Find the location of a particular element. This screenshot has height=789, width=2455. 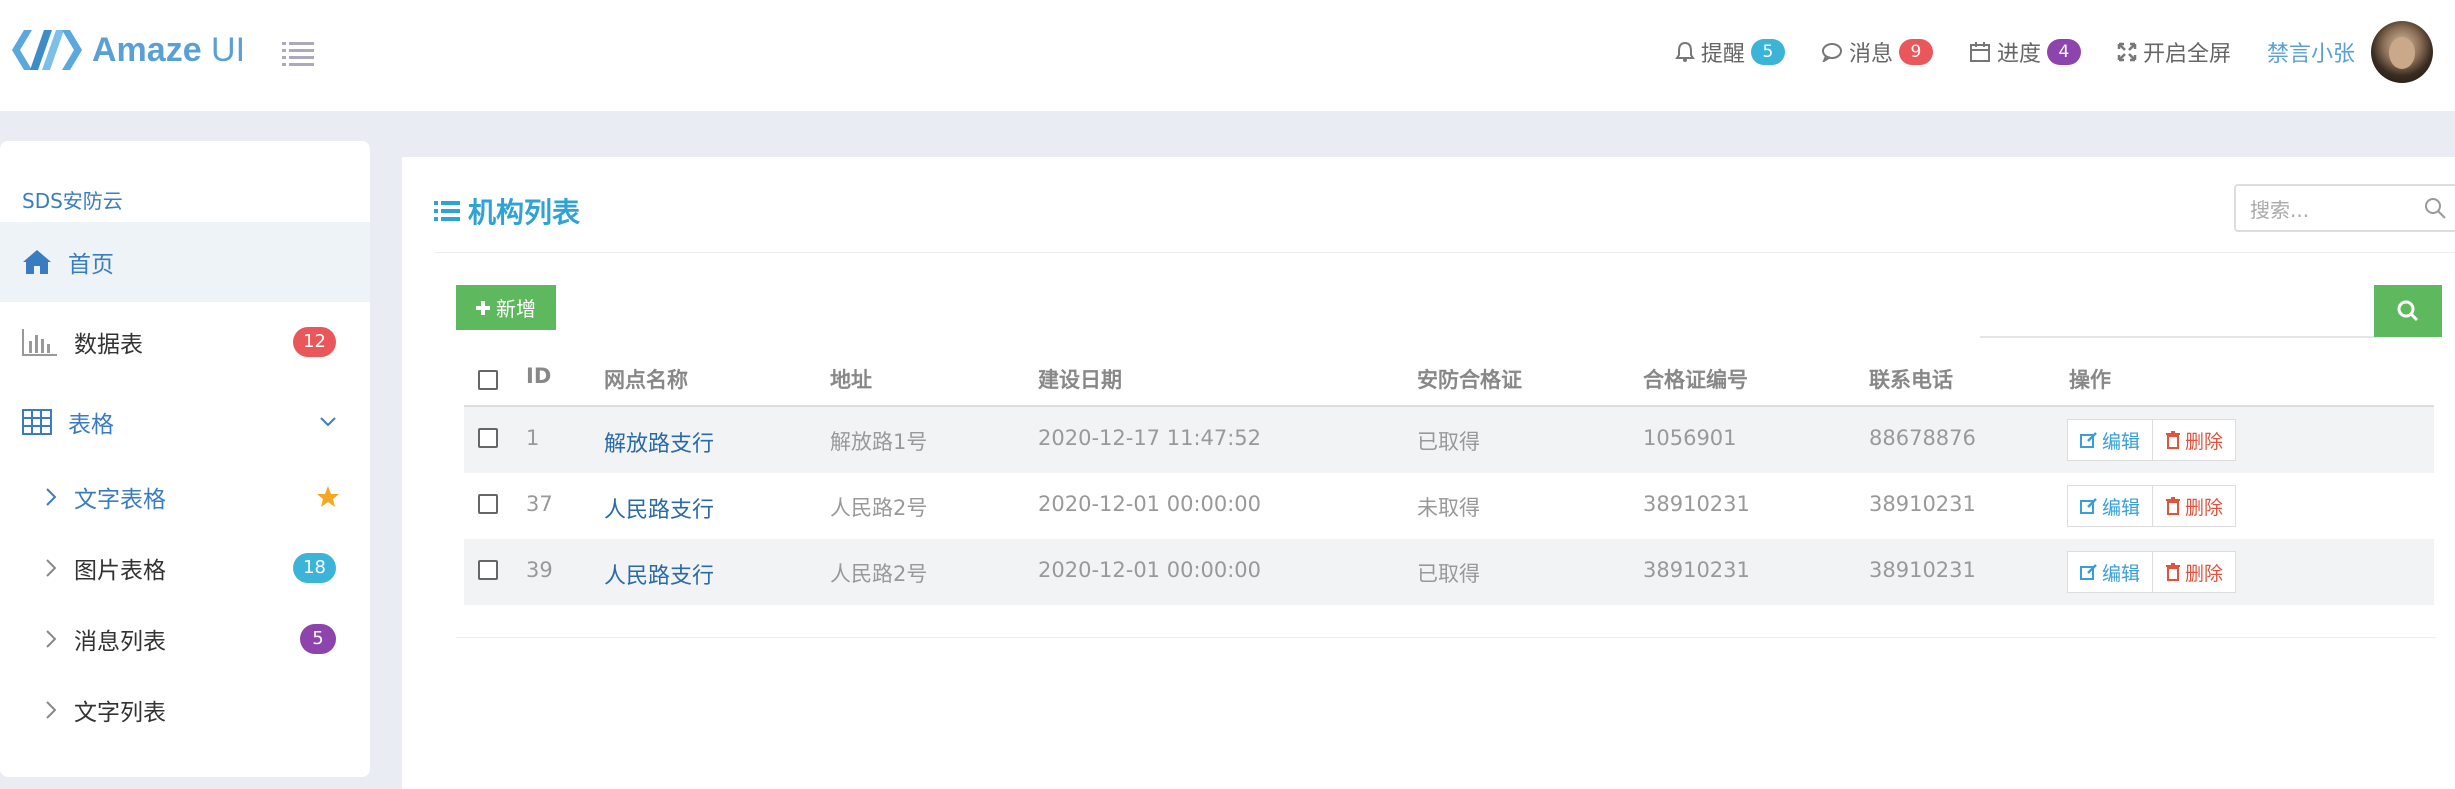

chevron-down-icon is located at coordinates (328, 422).